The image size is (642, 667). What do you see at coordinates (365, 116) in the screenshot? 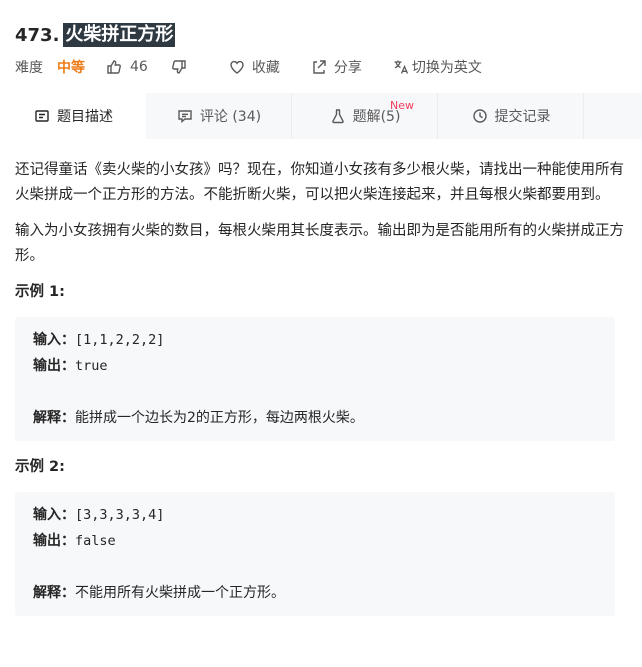
I see `tab-solutions: 题解(5) New` at bounding box center [365, 116].